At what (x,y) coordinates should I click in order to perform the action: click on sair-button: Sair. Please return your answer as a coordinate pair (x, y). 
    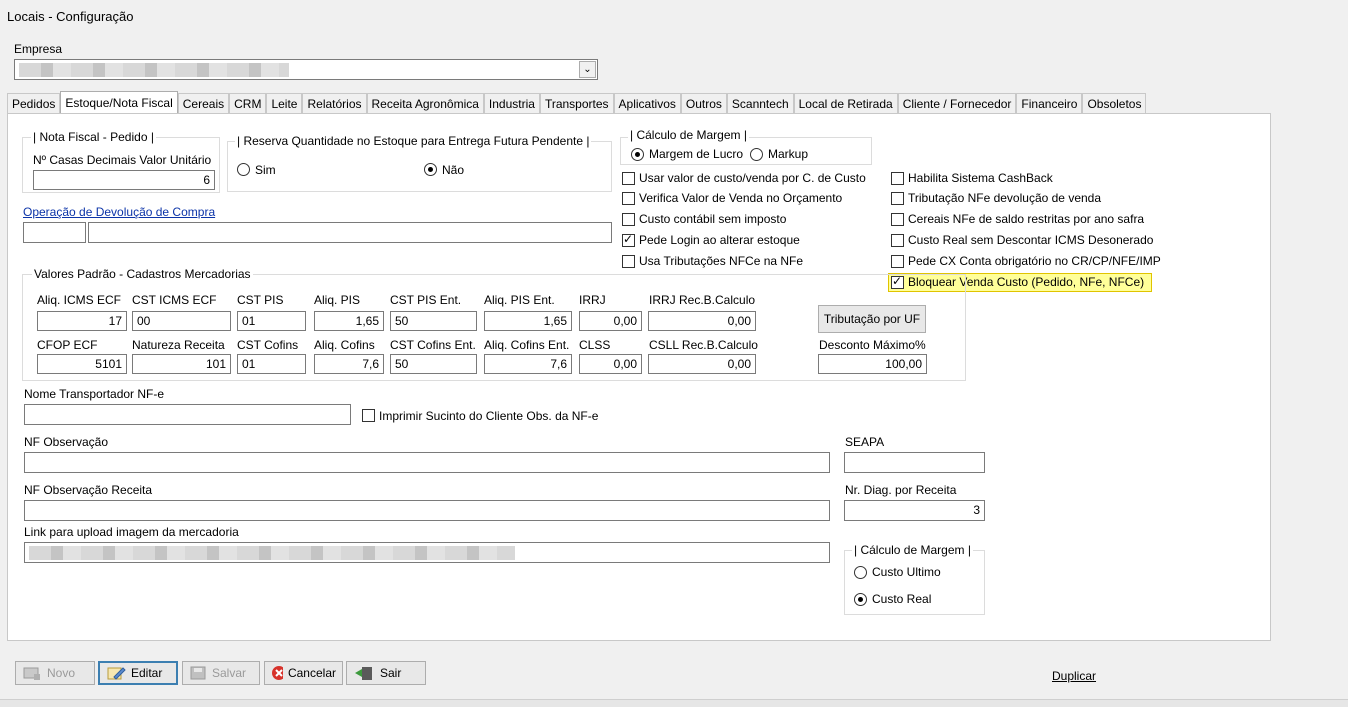
    Looking at the image, I should click on (386, 673).